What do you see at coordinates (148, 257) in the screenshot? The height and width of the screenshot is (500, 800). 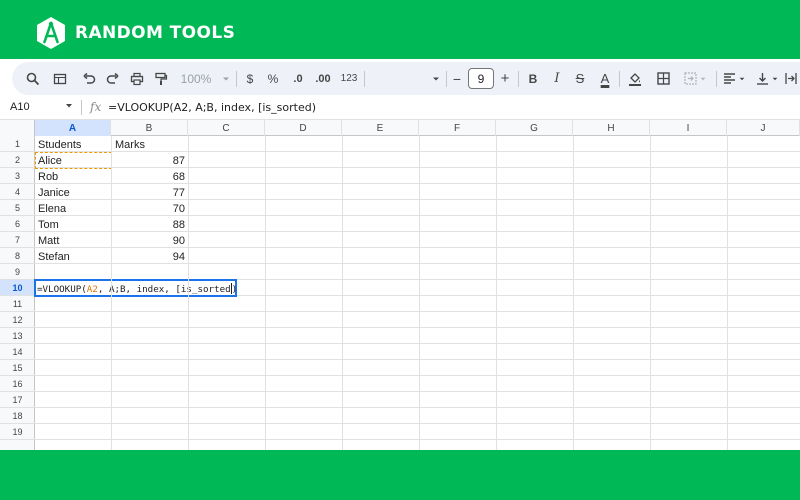 I see `student-marks: 94` at bounding box center [148, 257].